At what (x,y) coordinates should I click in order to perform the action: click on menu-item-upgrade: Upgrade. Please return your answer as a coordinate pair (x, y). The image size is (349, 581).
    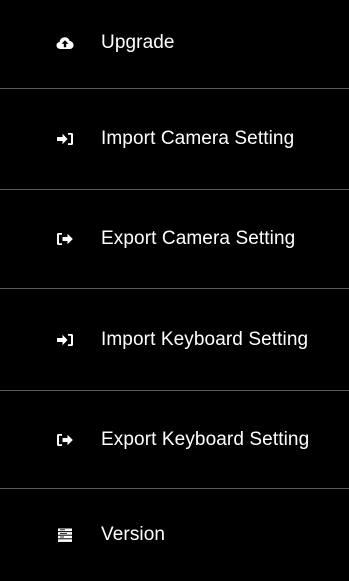
    Looking at the image, I should click on (174, 42).